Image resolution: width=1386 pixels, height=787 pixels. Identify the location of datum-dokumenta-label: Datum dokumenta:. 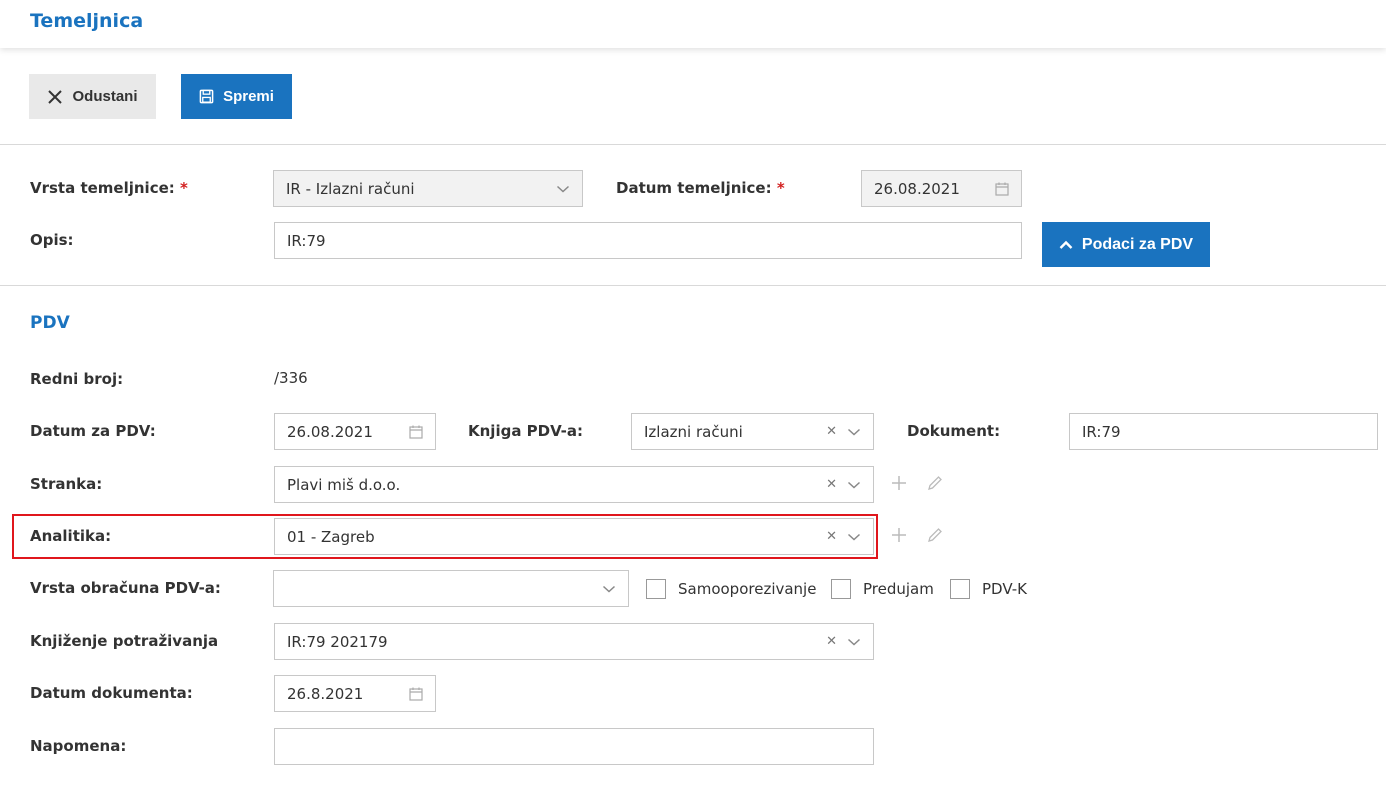
(111, 693).